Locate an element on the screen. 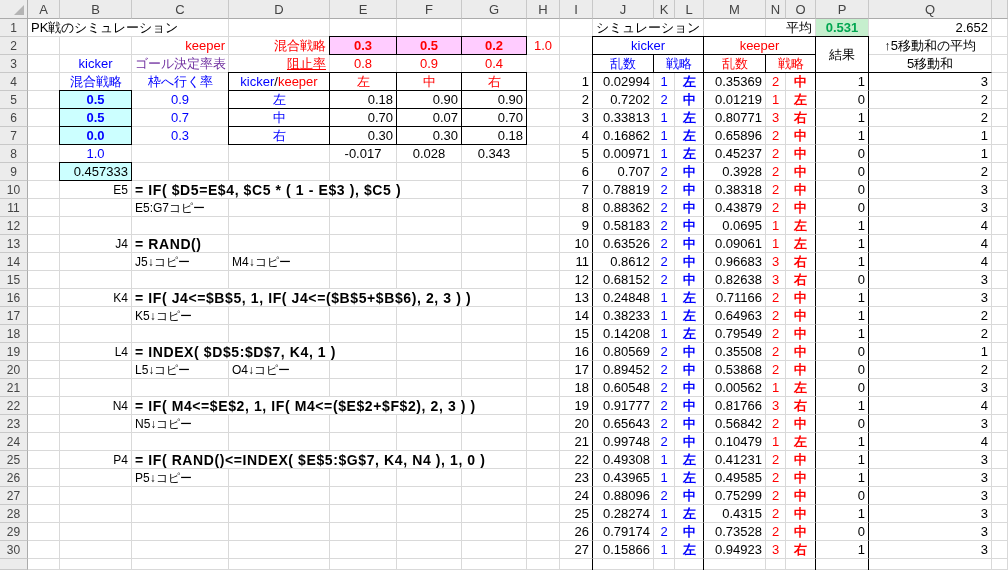 This screenshot has height=570, width=1008. result-header: 結果 is located at coordinates (842, 54).